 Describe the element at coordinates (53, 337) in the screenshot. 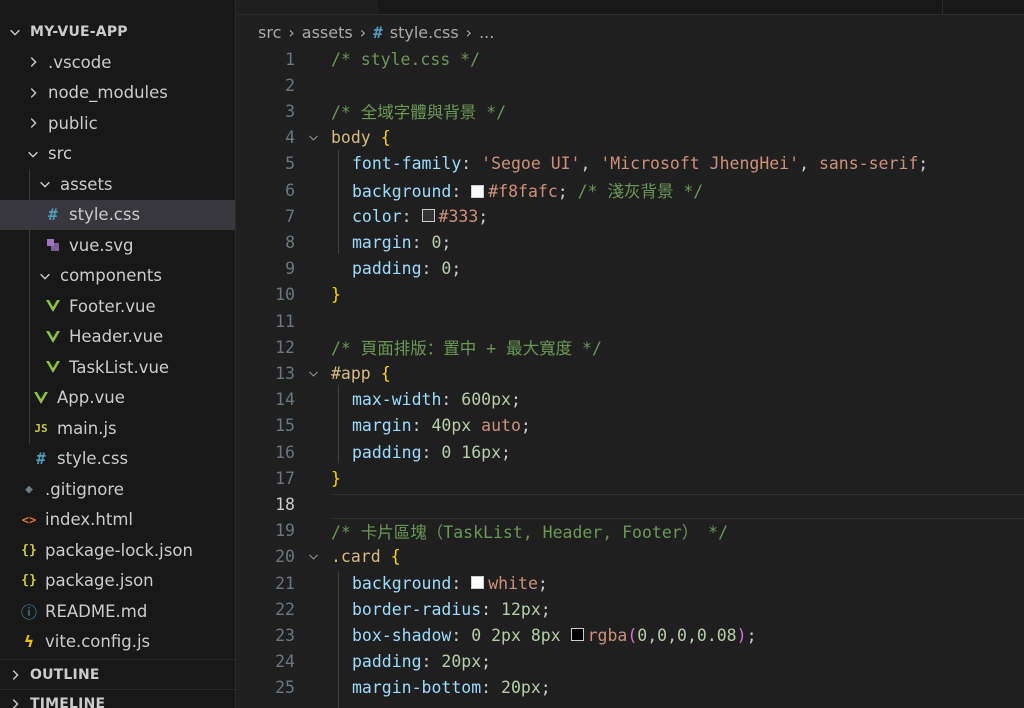

I see `vue-file-icon` at that location.